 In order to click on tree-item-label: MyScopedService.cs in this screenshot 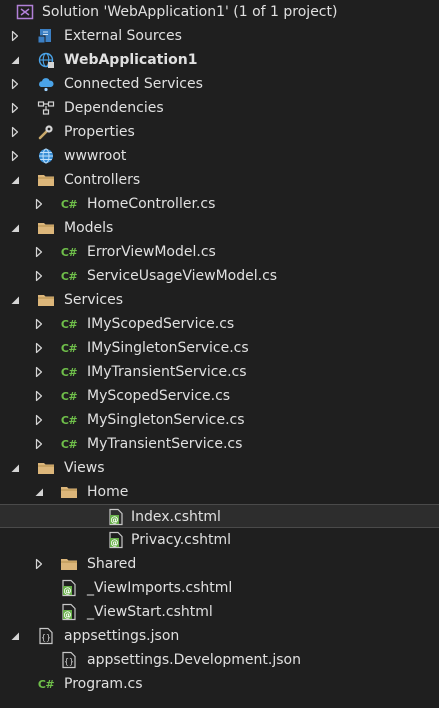, I will do `click(159, 396)`.